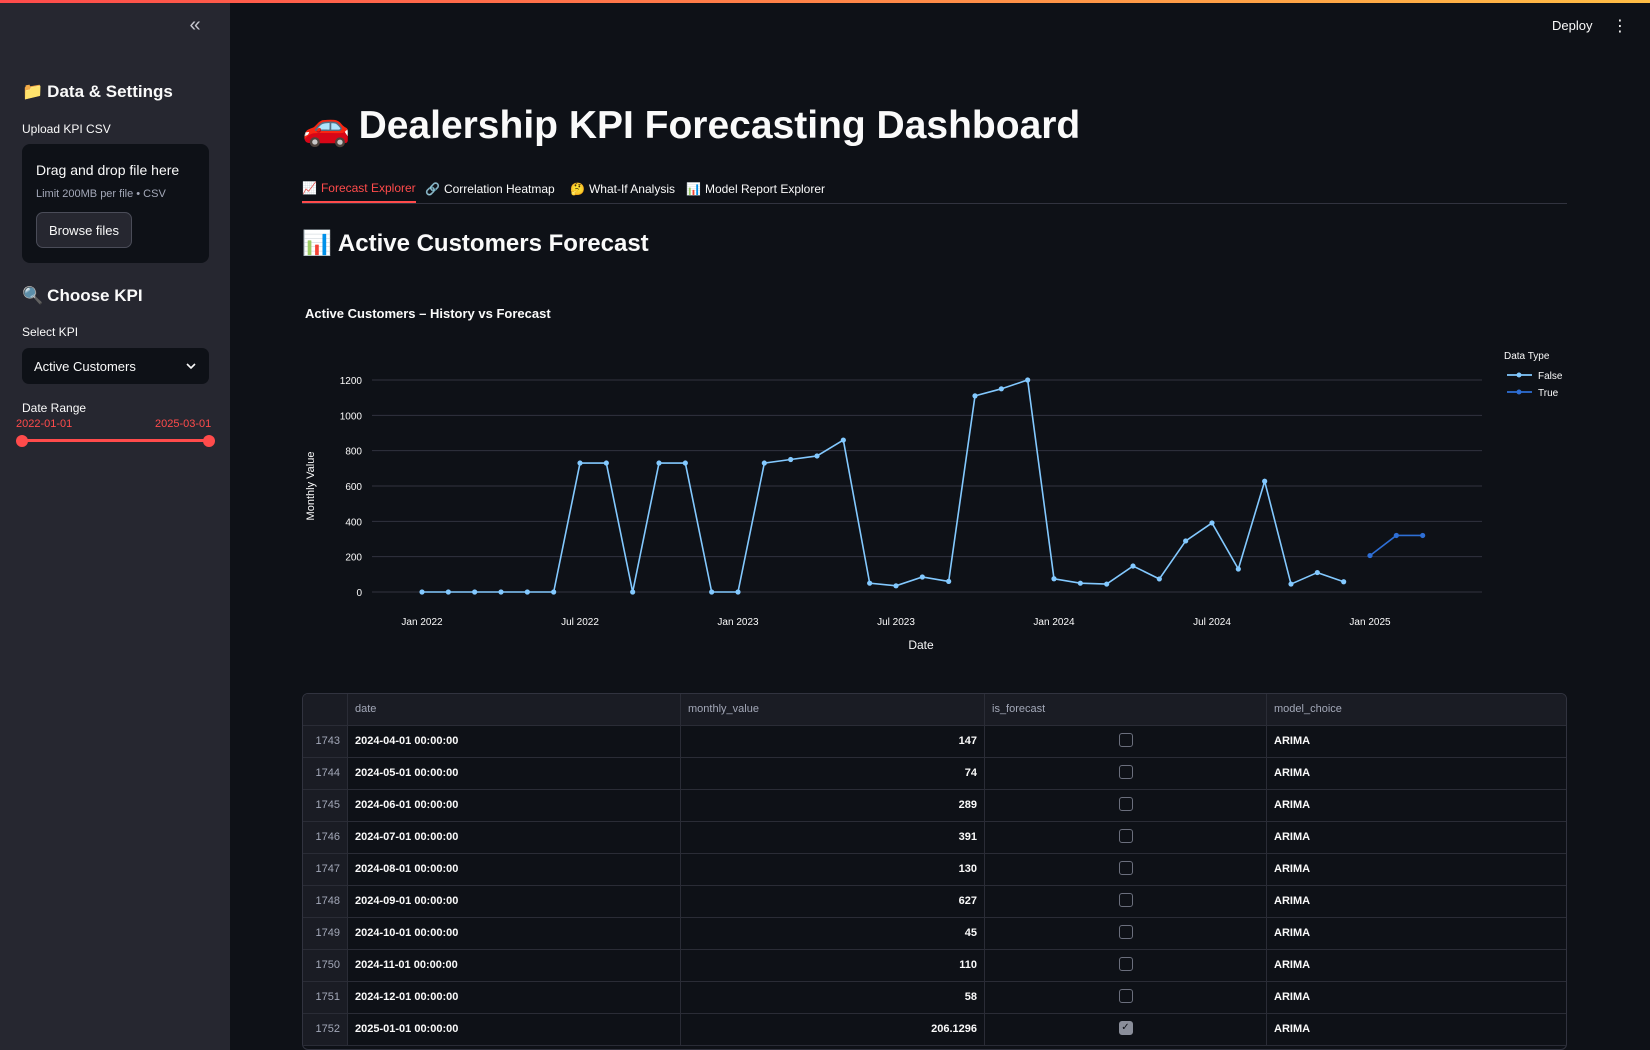 The height and width of the screenshot is (1050, 1650). I want to click on date-range-label: Date Range, so click(54, 408).